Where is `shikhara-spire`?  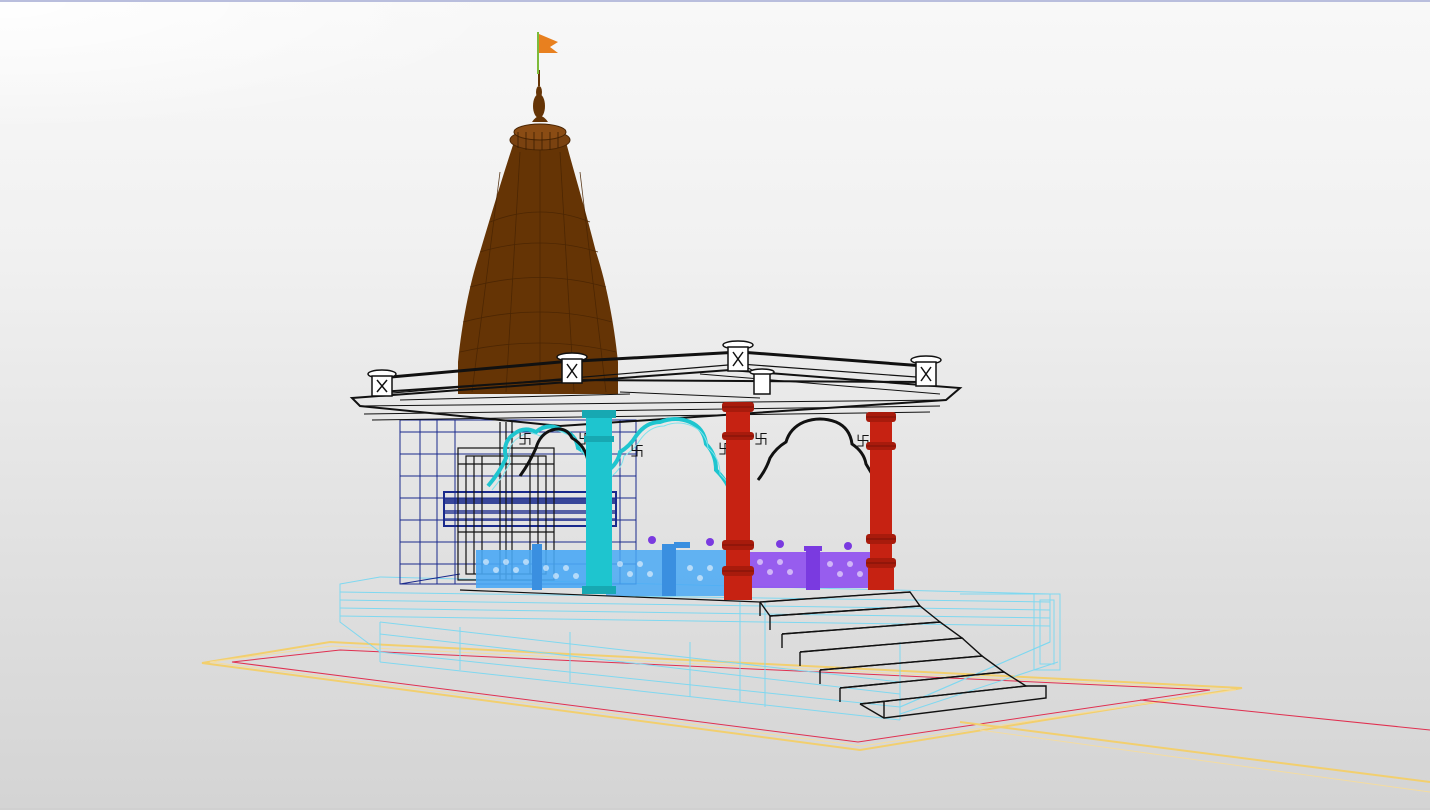
shikhara-spire is located at coordinates (538, 232).